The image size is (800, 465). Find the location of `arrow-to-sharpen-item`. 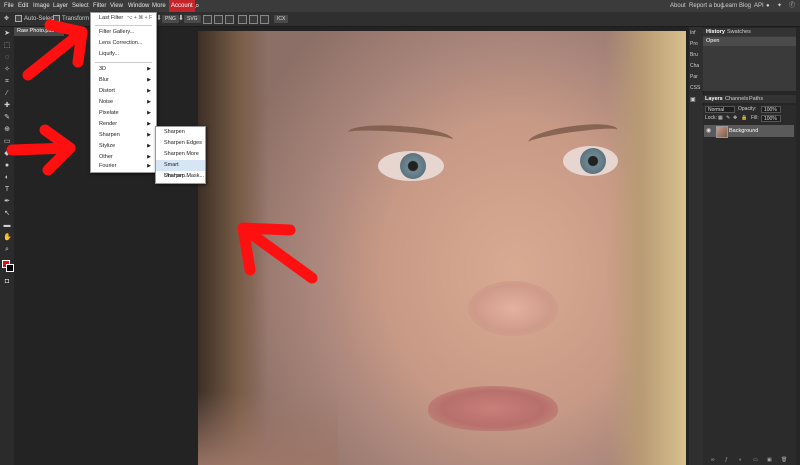

arrow-to-sharpen-item is located at coordinates (41, 150).